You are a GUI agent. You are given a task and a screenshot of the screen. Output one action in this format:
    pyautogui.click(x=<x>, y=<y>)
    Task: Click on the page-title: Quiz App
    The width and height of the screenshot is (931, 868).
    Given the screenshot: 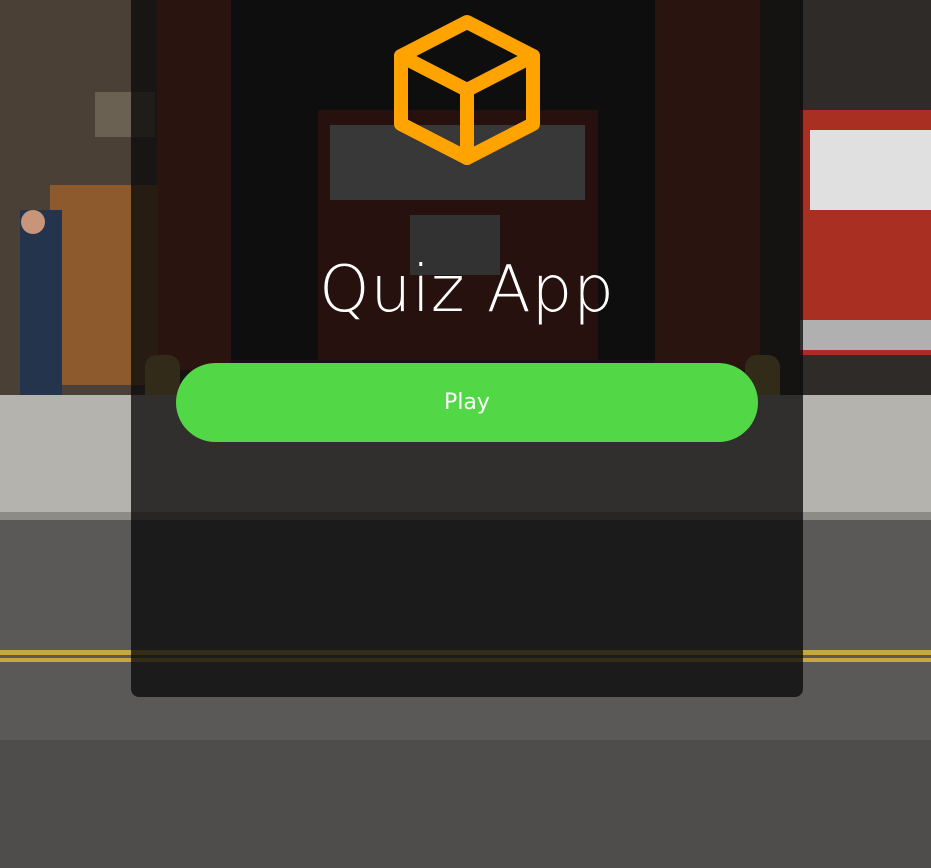 What is the action you would take?
    pyautogui.click(x=467, y=290)
    